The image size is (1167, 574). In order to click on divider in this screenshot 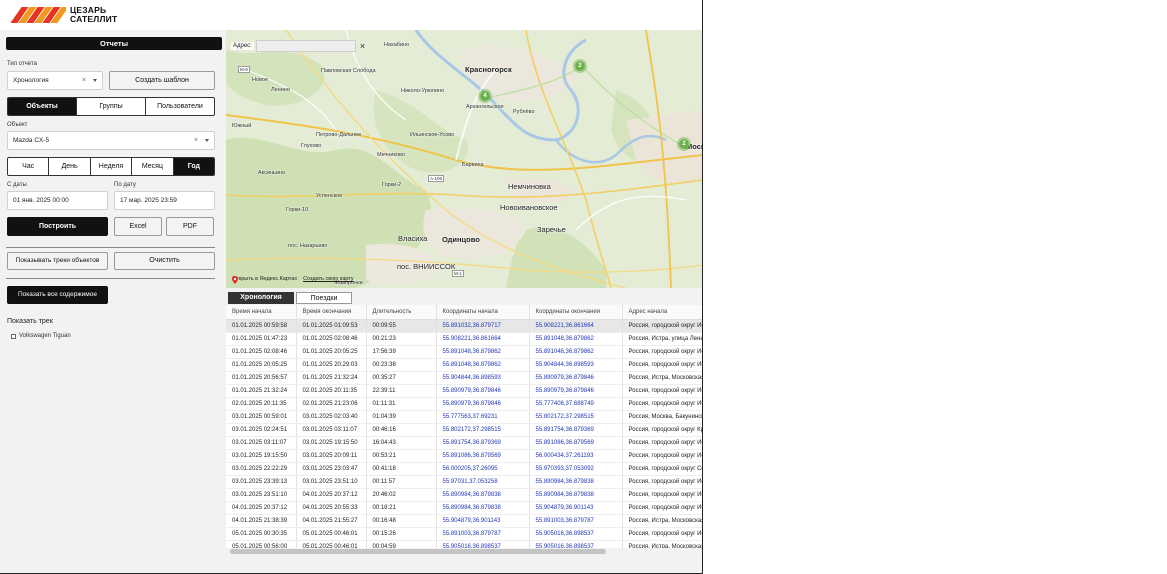, I will do `click(110, 247)`.